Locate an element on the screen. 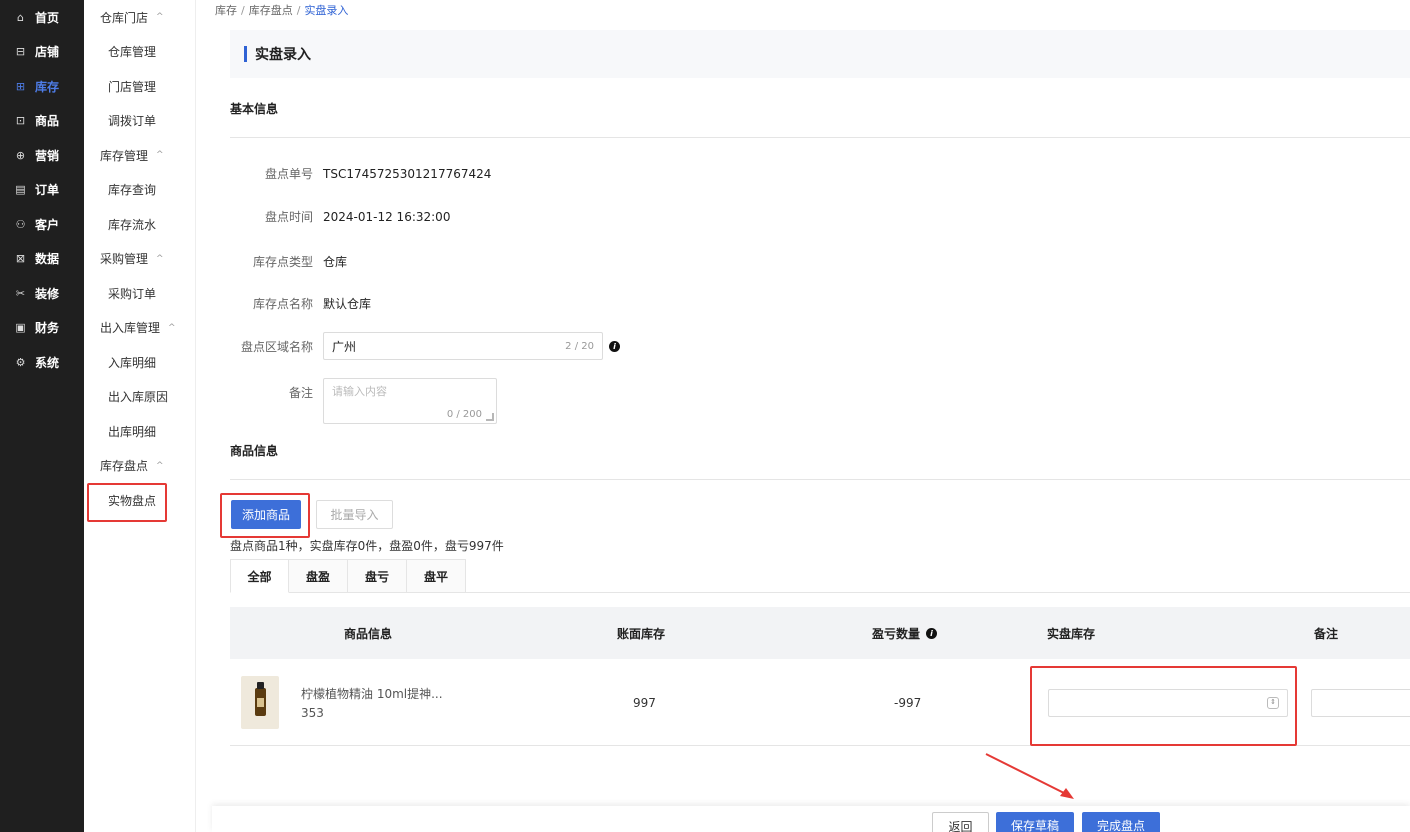  name-row: 库存点名称 默认仓库 is located at coordinates (300, 303).